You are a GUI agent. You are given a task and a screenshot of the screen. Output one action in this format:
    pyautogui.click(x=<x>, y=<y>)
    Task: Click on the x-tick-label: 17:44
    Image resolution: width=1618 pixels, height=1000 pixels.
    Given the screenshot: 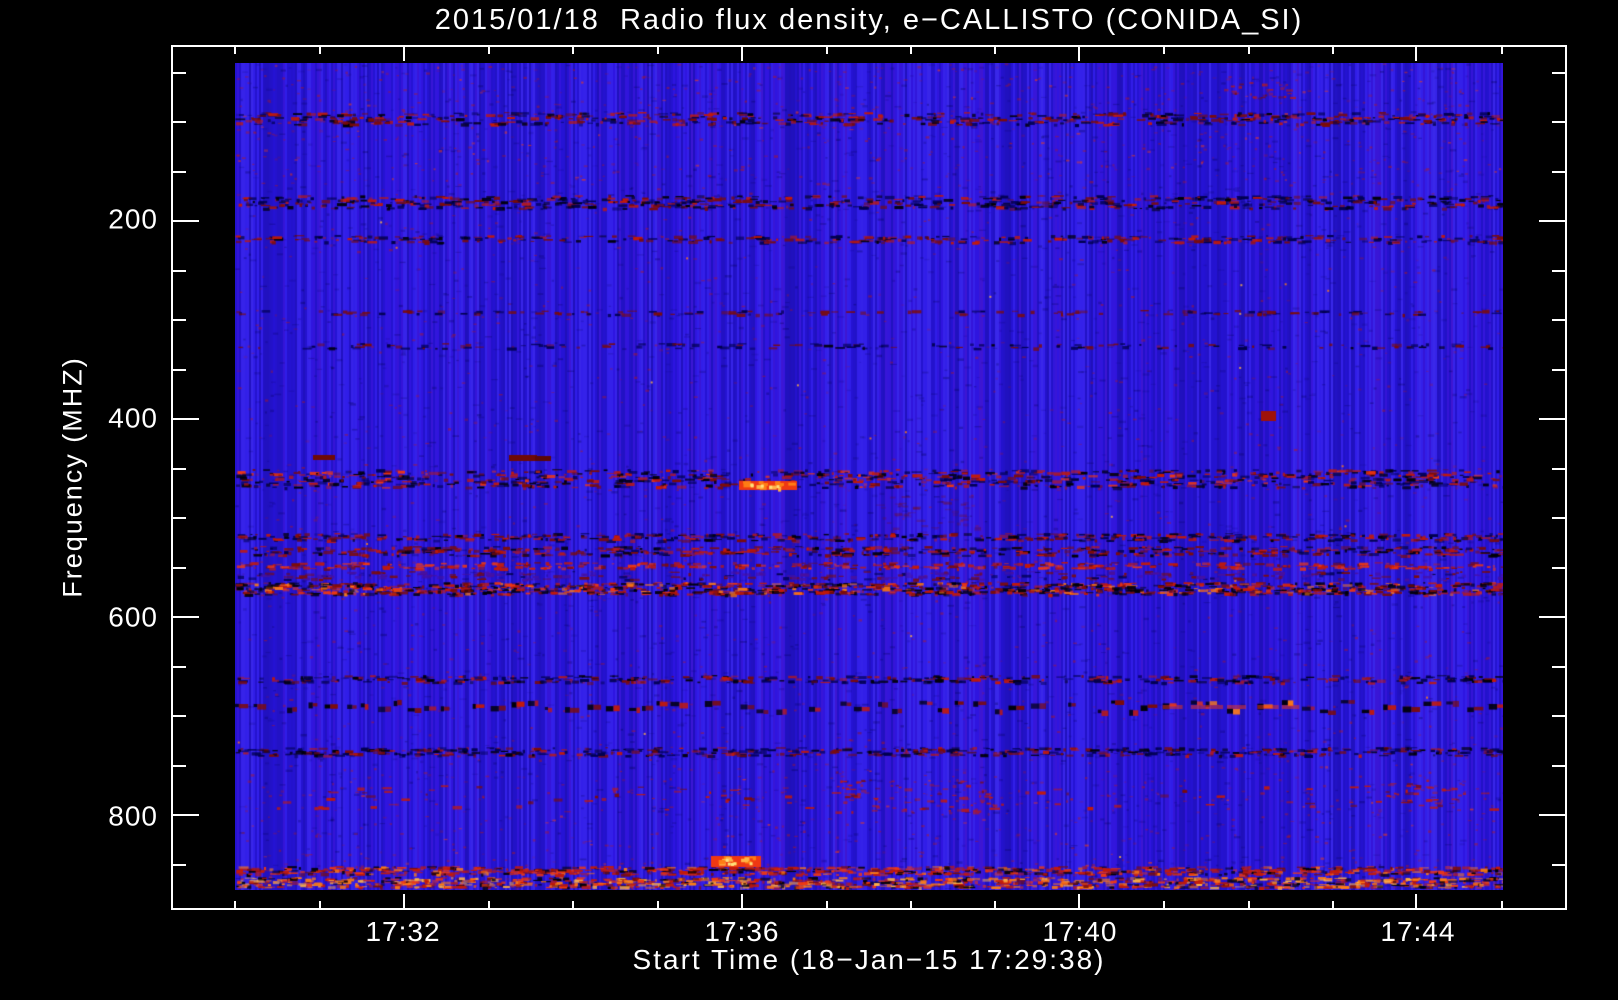 What is the action you would take?
    pyautogui.click(x=1418, y=931)
    